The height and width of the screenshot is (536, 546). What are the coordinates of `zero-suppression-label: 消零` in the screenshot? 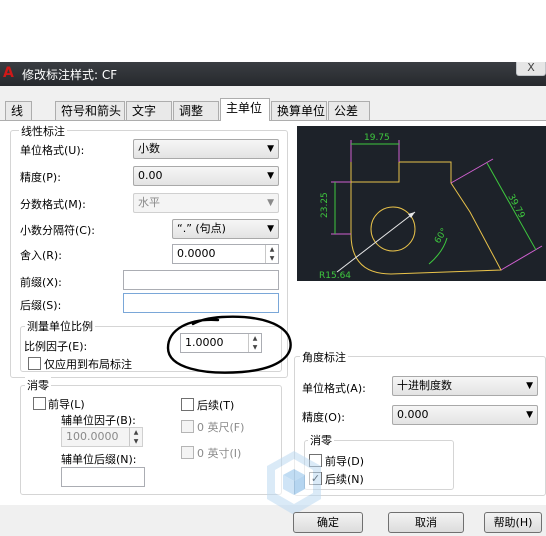 It's located at (38, 385).